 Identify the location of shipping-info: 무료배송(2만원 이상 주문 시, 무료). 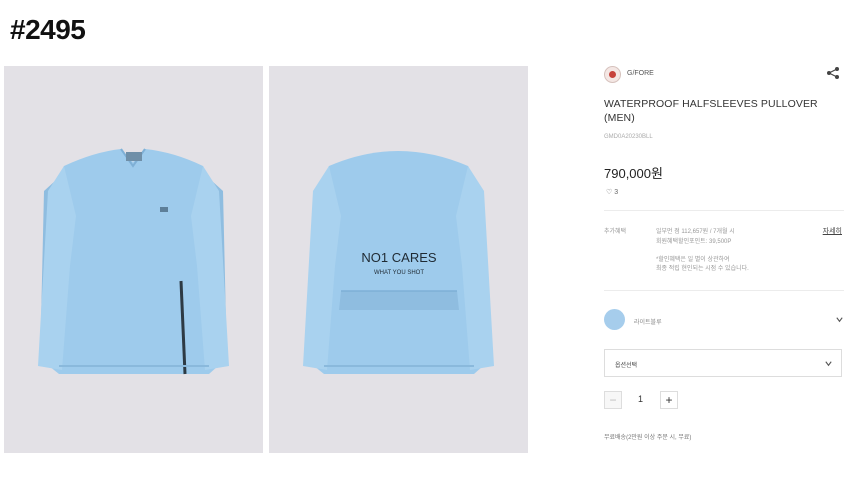
(648, 438).